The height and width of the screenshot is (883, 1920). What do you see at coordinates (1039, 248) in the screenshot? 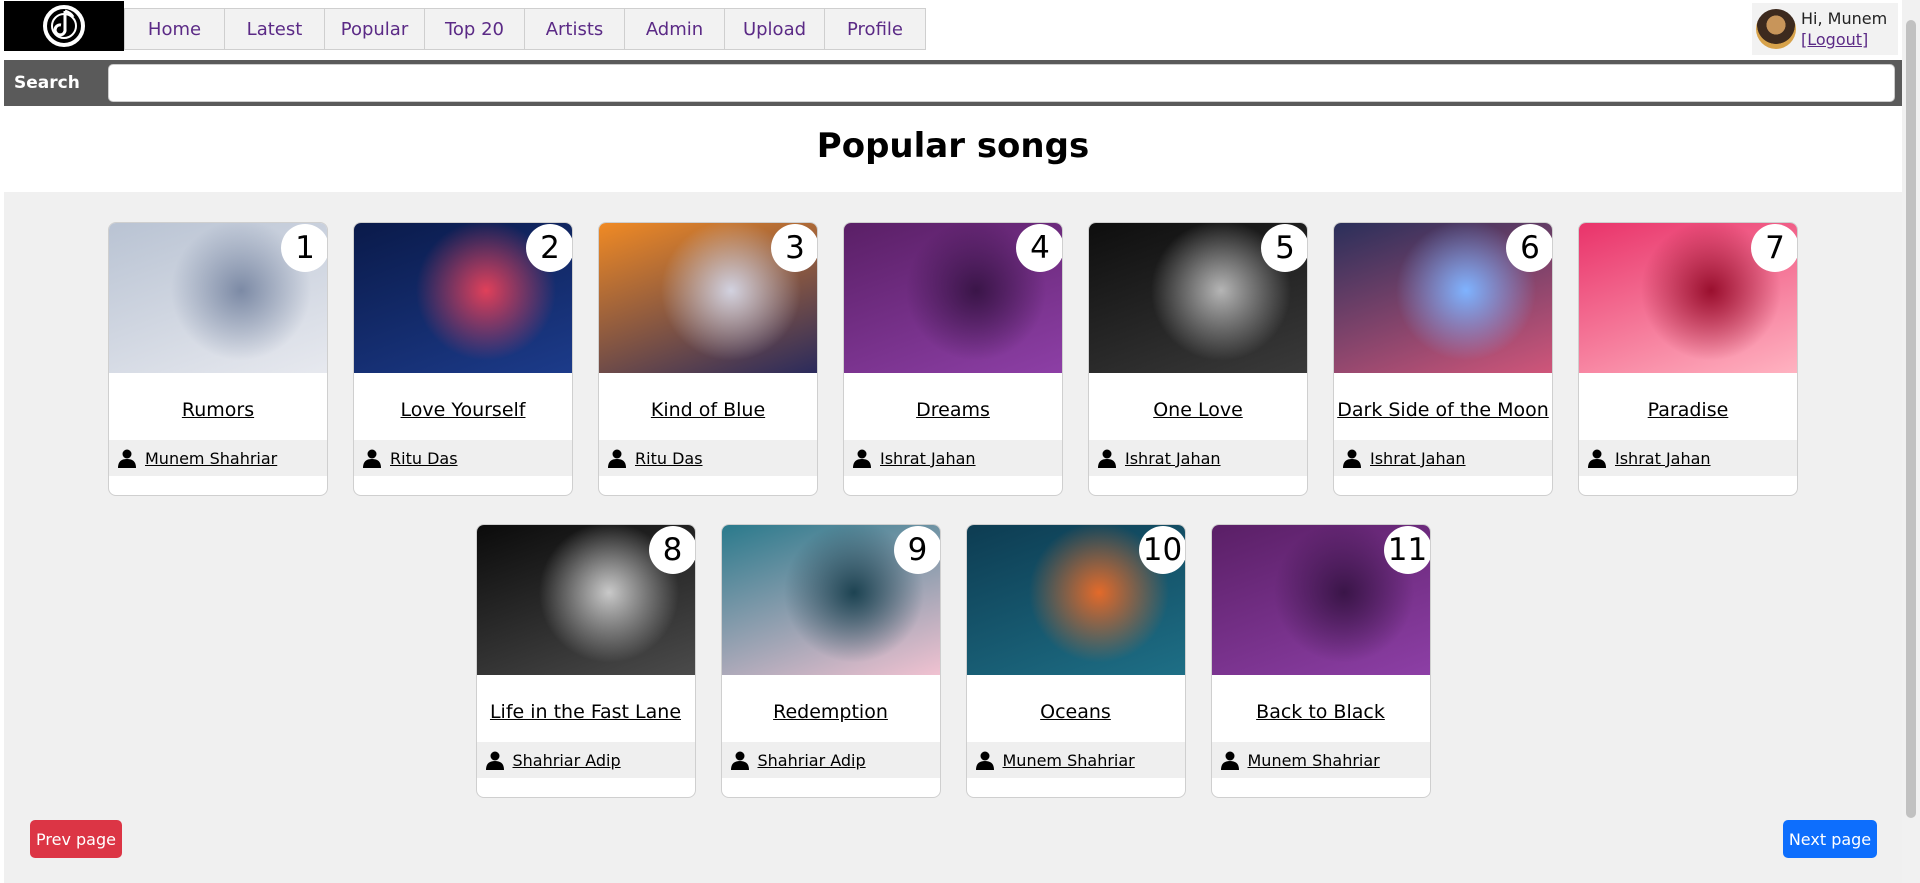
I see `rank-badge: 4` at bounding box center [1039, 248].